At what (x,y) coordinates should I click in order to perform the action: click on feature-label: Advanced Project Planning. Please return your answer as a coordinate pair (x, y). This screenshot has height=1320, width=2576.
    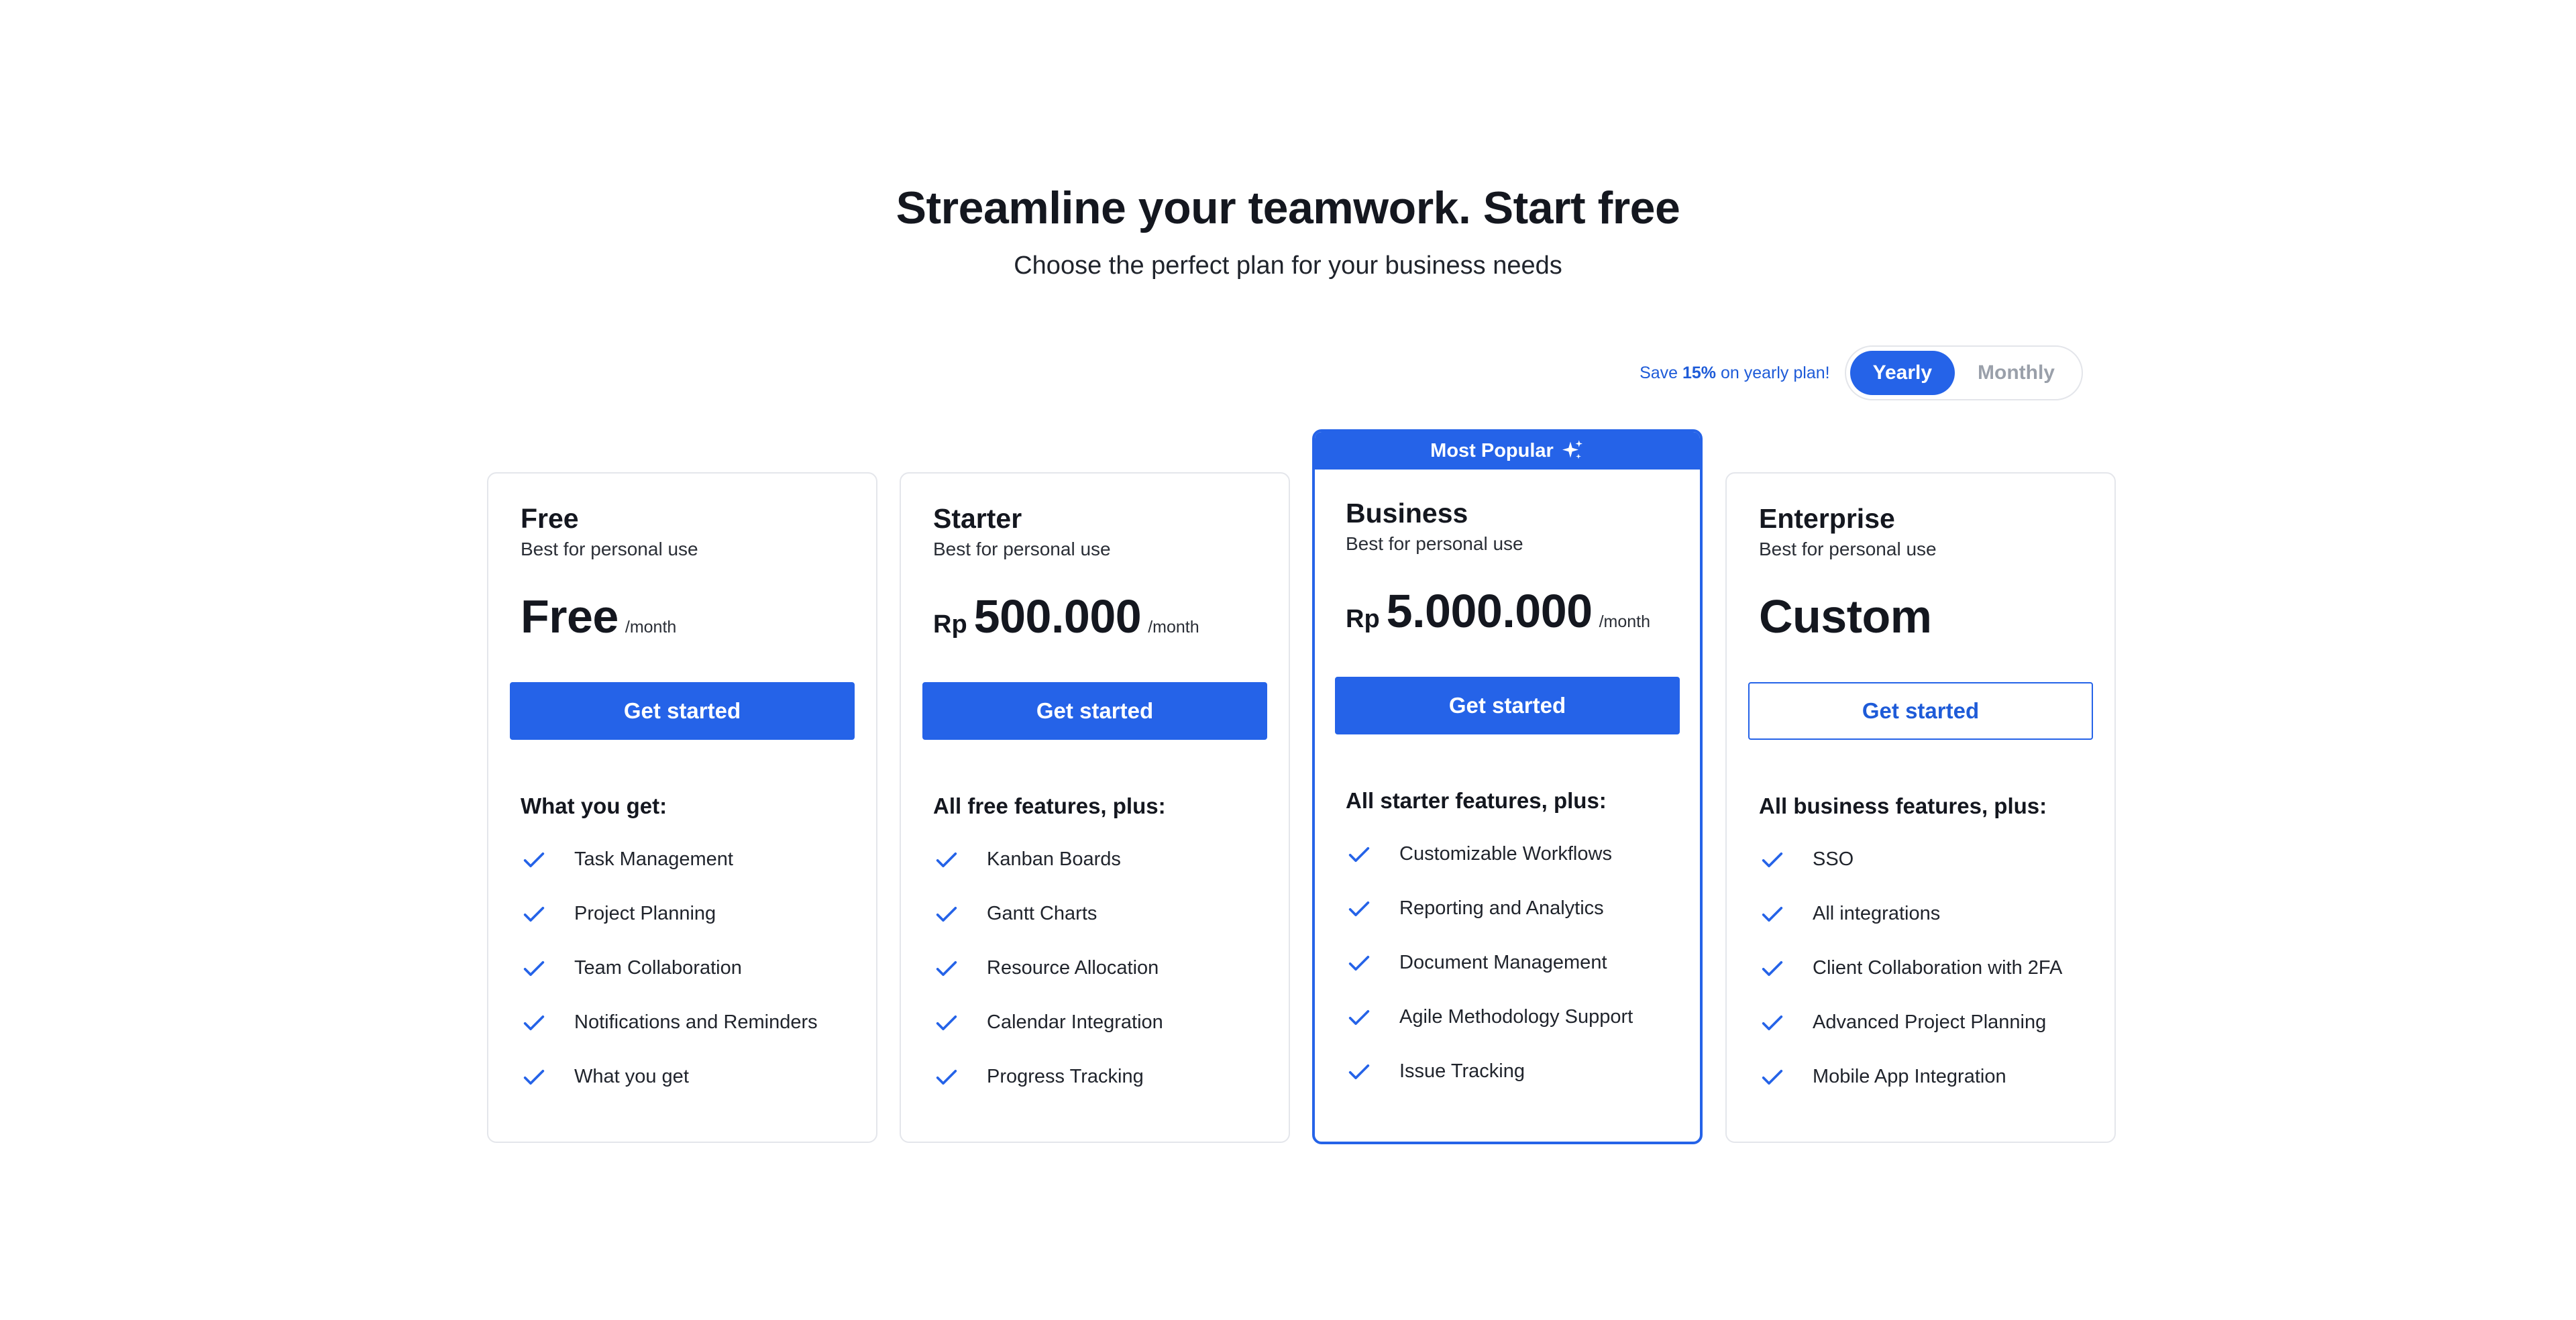
    Looking at the image, I should click on (1930, 1023).